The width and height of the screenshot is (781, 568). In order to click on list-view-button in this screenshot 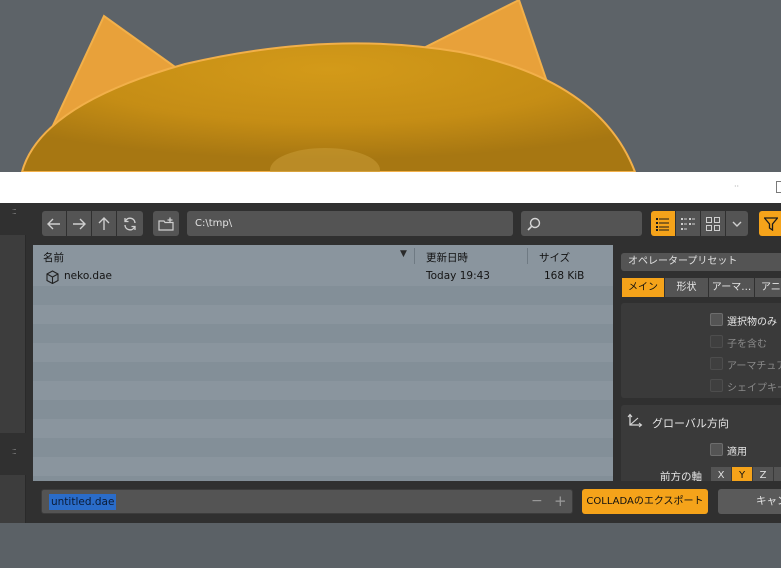, I will do `click(663, 223)`.